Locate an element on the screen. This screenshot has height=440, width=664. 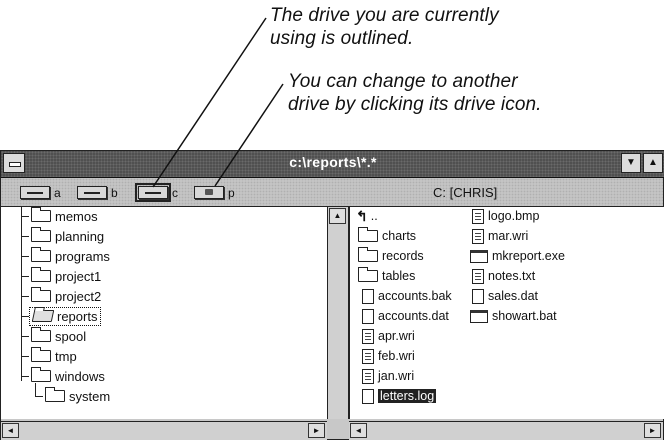
callout-line: You can change to another is located at coordinates (403, 81).